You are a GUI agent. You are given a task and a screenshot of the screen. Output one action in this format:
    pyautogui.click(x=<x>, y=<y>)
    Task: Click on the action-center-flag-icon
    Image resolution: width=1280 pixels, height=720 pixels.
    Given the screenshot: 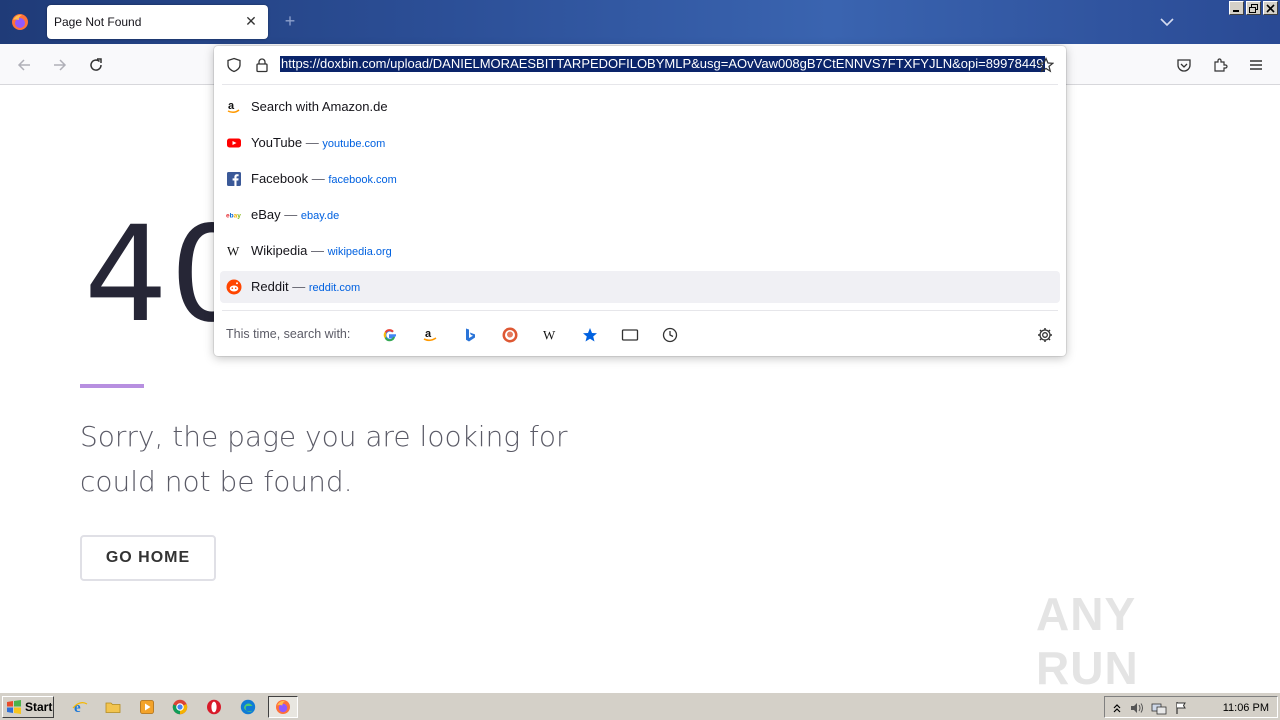 What is the action you would take?
    pyautogui.click(x=1181, y=708)
    